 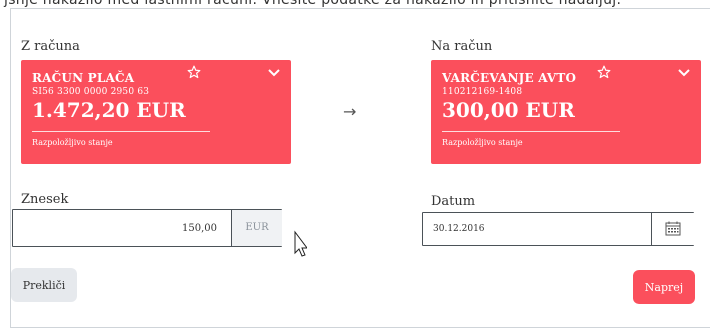 I want to click on to-account-number: 110212169-1408, so click(x=482, y=92).